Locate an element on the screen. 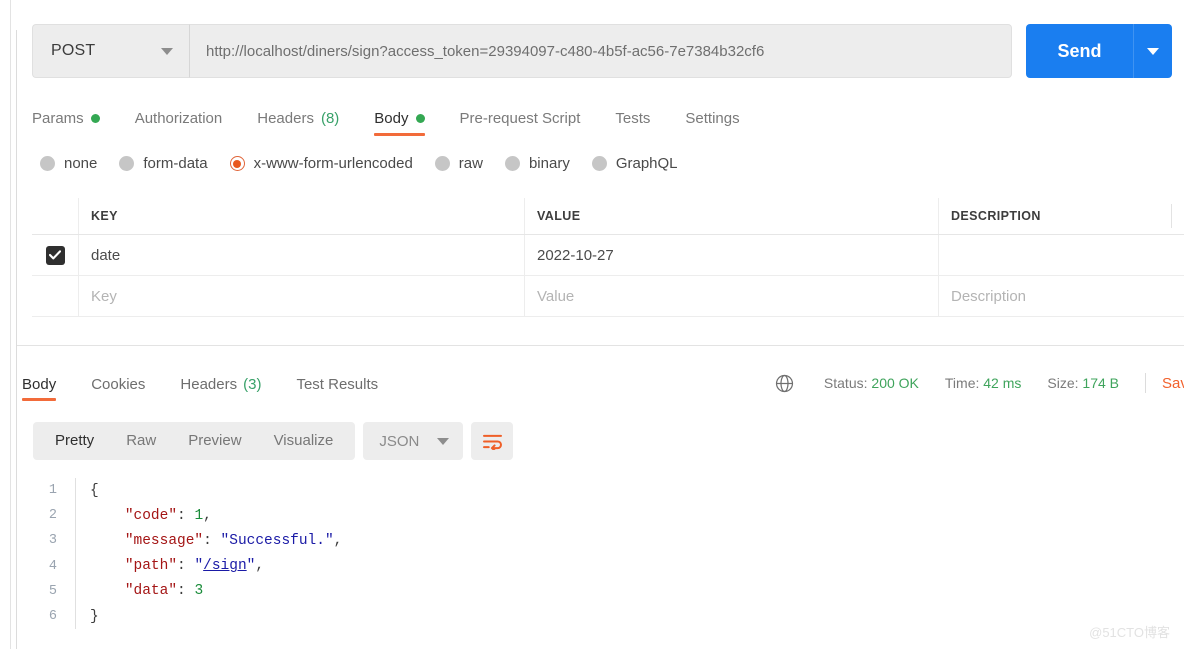 The width and height of the screenshot is (1184, 649). globe-icon is located at coordinates (784, 383).